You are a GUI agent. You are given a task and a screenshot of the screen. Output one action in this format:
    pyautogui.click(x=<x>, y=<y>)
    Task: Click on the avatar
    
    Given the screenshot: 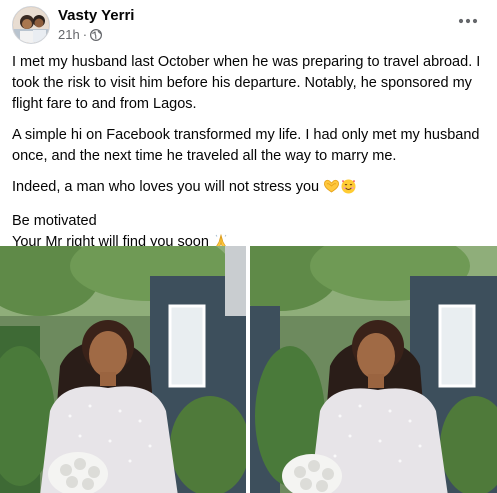 What is the action you would take?
    pyautogui.click(x=31, y=25)
    